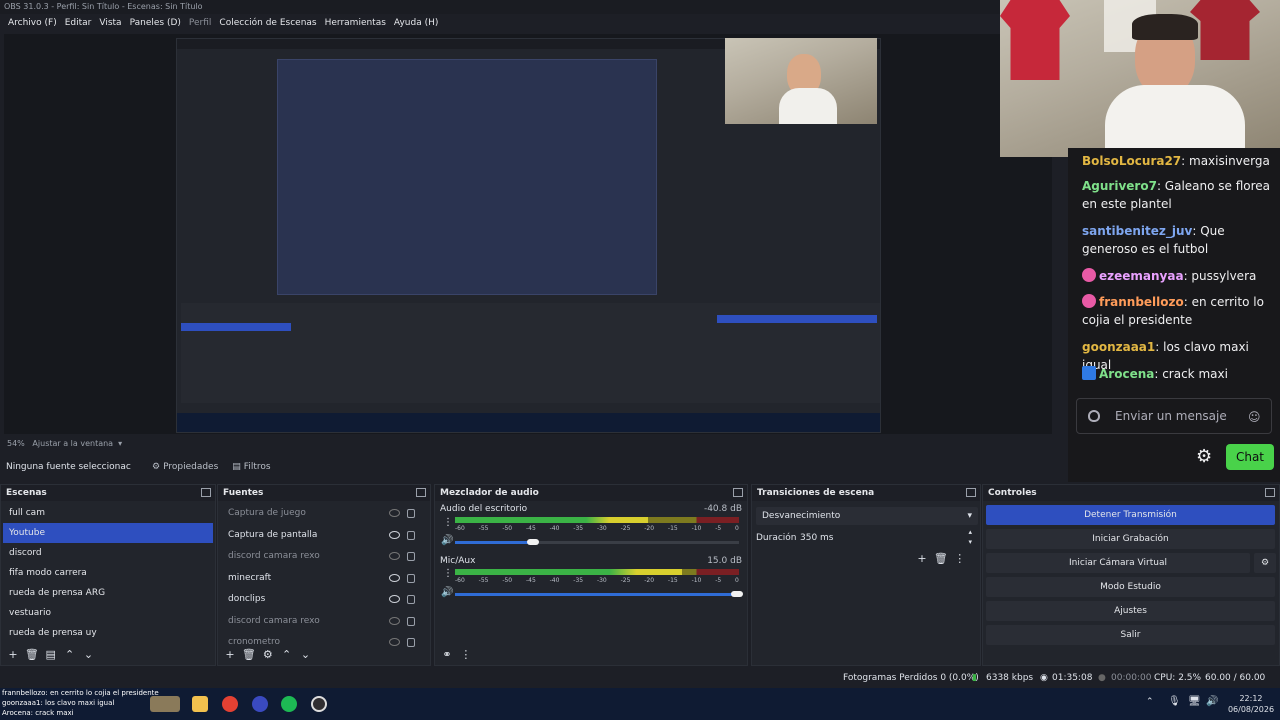 This screenshot has height=720, width=1280. What do you see at coordinates (155, 23) in the screenshot?
I see `menu-docks: Paneles (D)` at bounding box center [155, 23].